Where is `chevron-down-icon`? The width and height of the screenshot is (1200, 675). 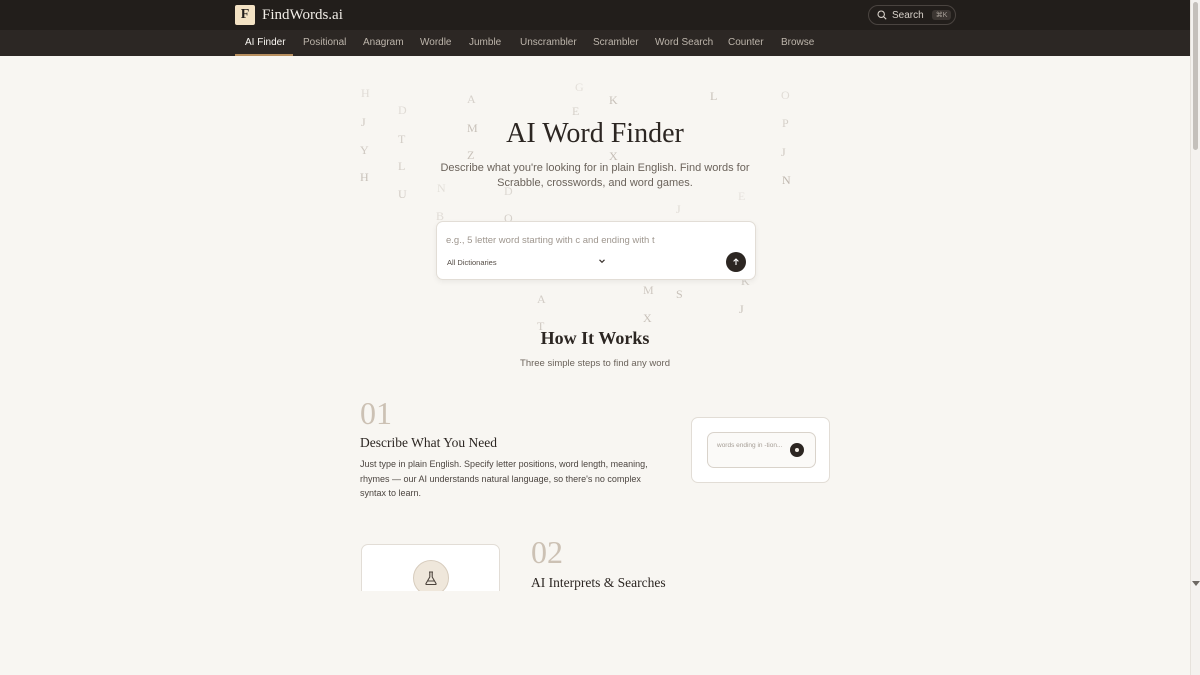 chevron-down-icon is located at coordinates (602, 261).